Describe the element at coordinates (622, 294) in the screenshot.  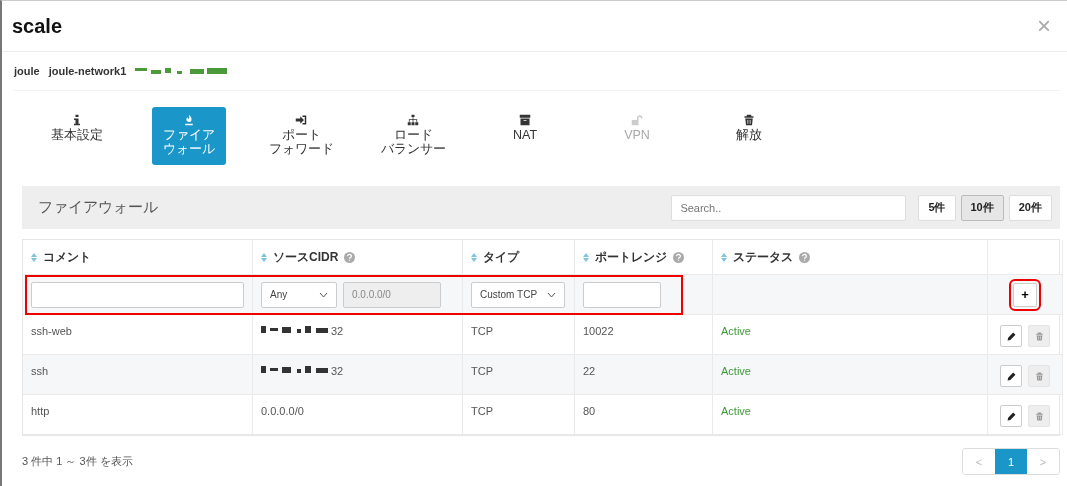
I see `port-input` at that location.